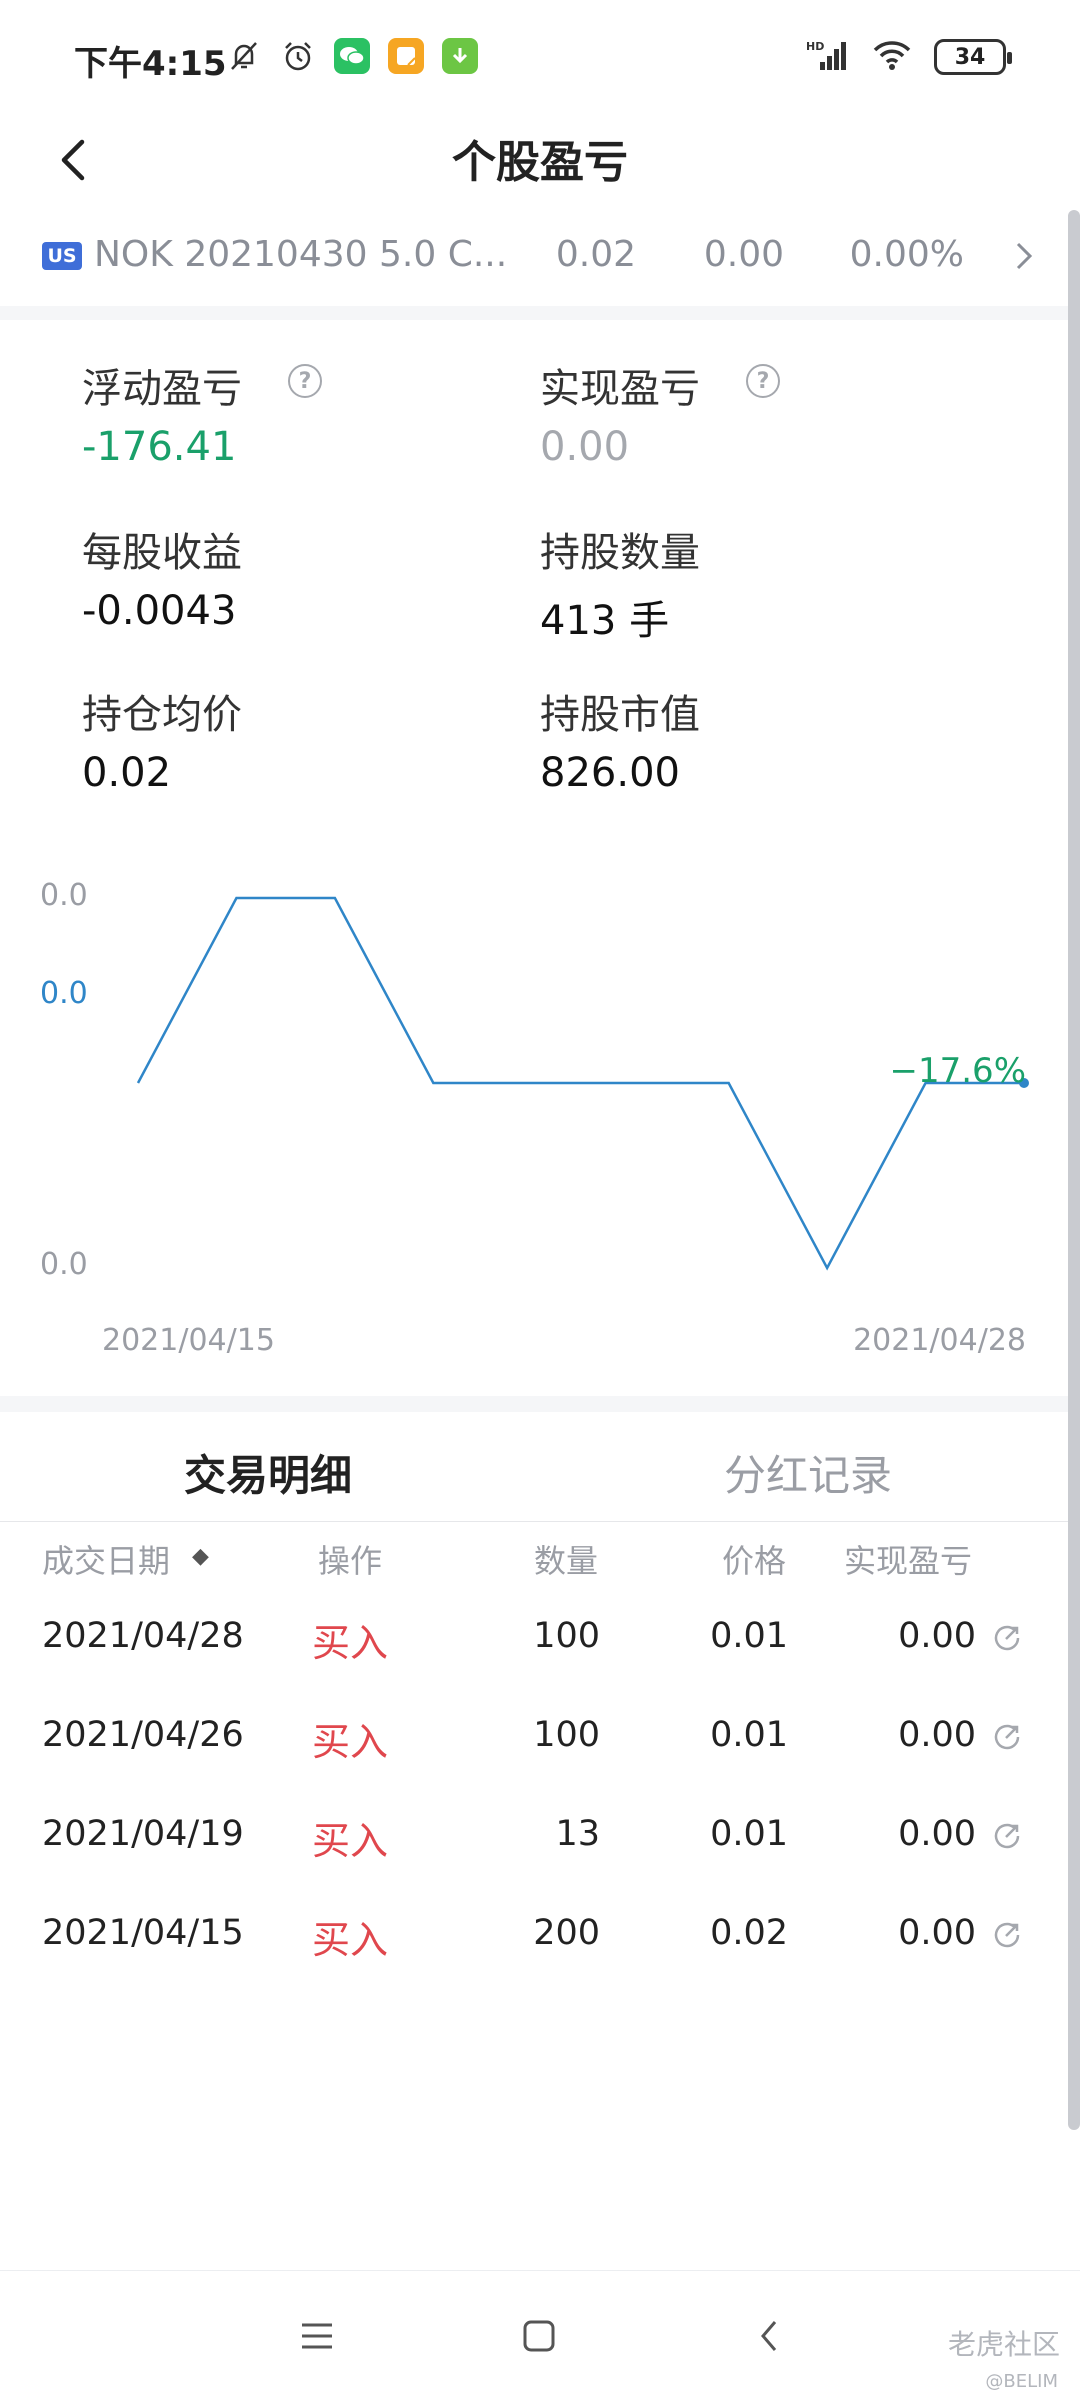 The width and height of the screenshot is (1080, 2400). I want to click on tab-trade-details: 交易明细, so click(268, 1472).